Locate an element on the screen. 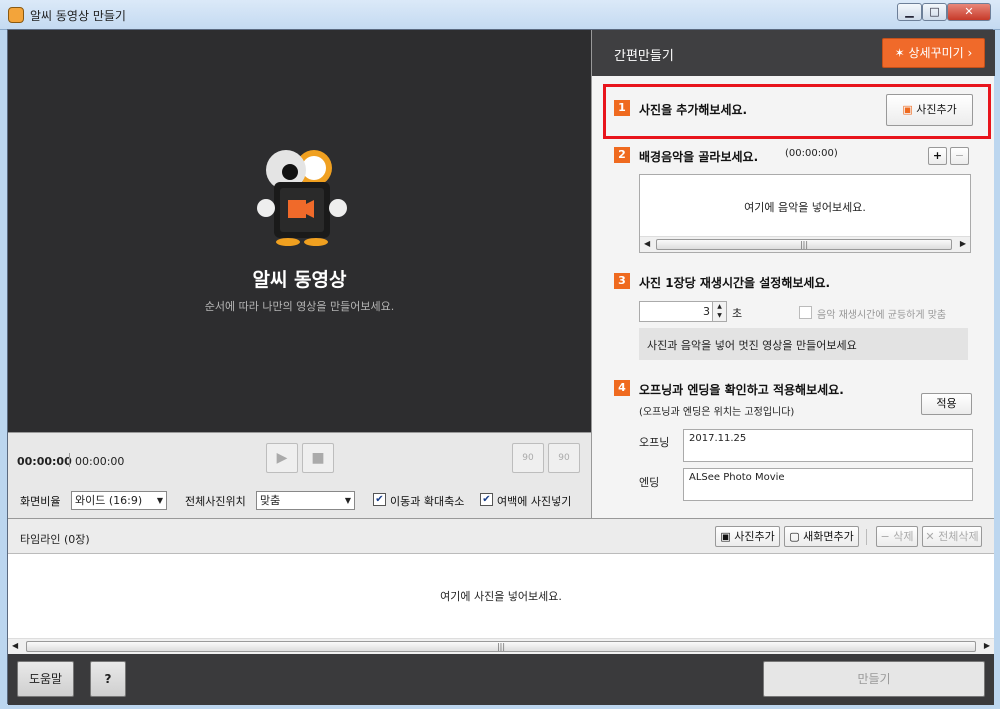 The height and width of the screenshot is (709, 1000). music-scroll-thumb: ||| is located at coordinates (804, 244).